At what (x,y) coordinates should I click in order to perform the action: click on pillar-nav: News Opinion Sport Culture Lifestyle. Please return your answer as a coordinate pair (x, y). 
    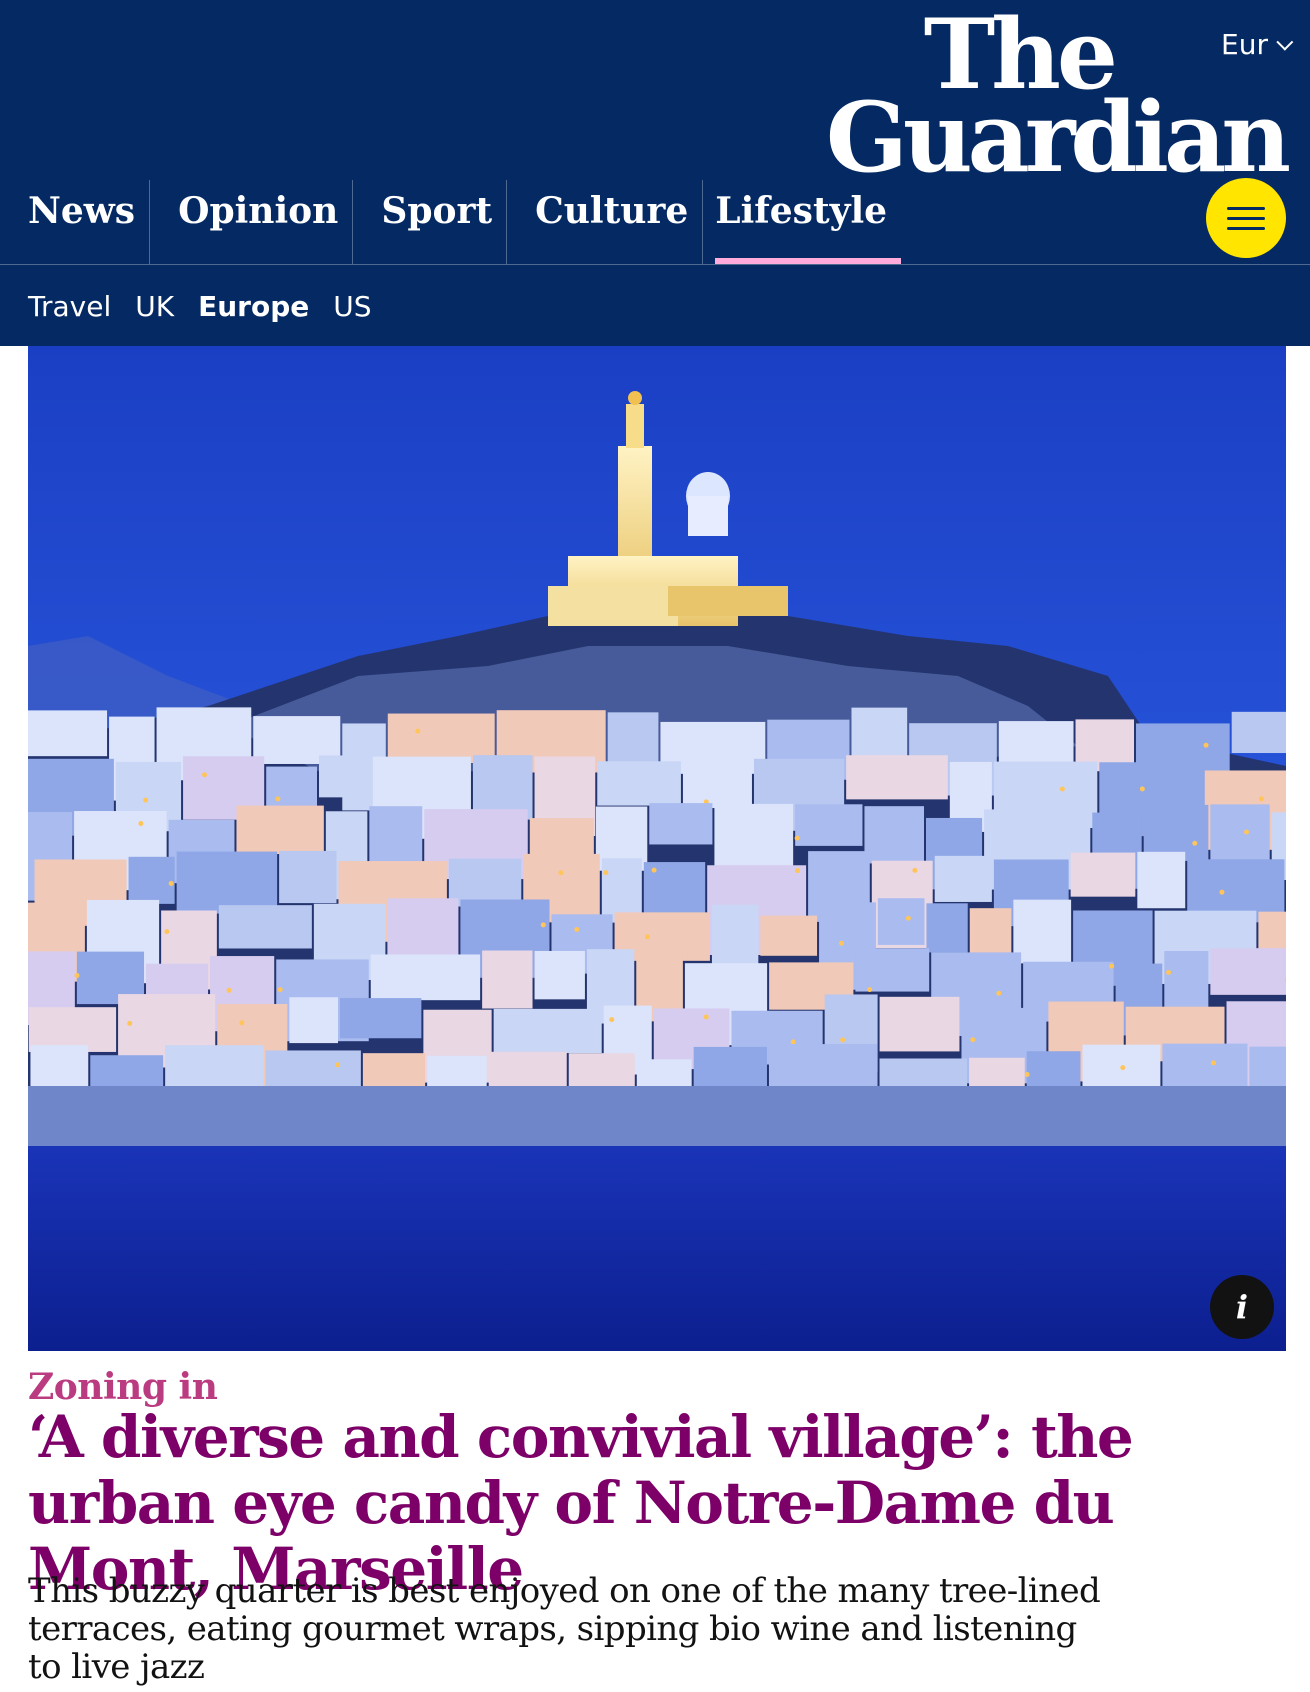
    Looking at the image, I should click on (451, 222).